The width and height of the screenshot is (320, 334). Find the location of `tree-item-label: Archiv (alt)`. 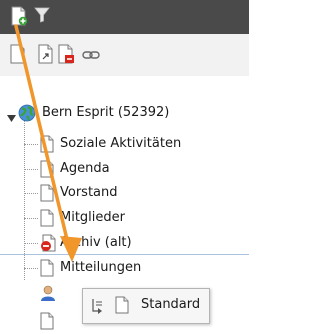

tree-item-label: Archiv (alt) is located at coordinates (96, 242).